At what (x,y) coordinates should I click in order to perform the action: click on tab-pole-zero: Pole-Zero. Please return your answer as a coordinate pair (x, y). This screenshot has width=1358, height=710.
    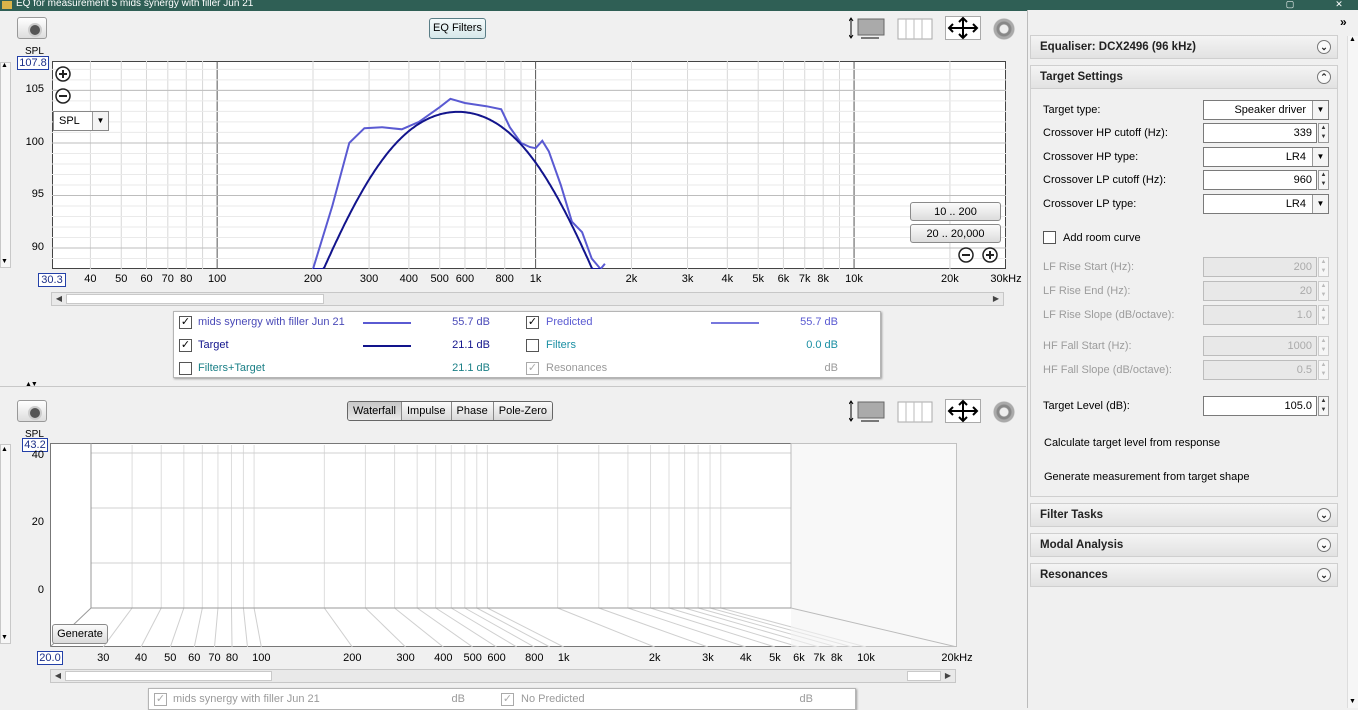
    Looking at the image, I should click on (522, 411).